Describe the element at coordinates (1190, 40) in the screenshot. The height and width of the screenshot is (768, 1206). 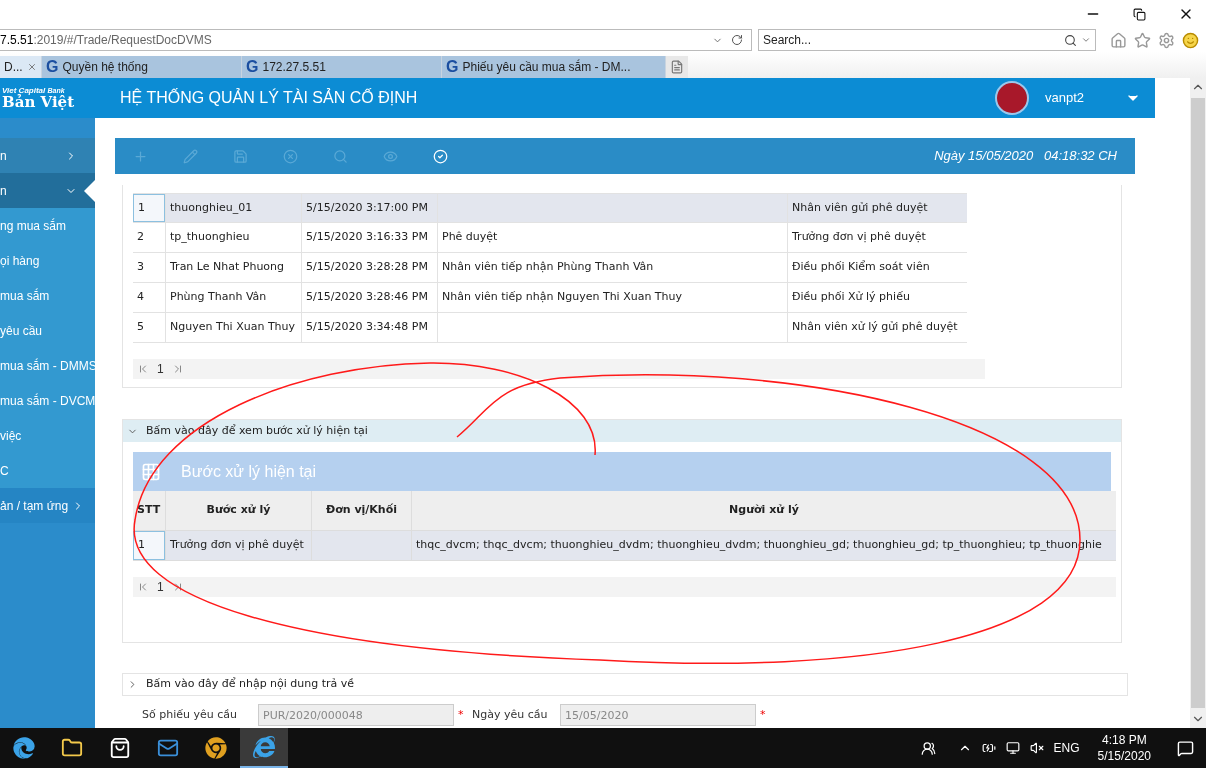
I see `smiley-icon` at that location.